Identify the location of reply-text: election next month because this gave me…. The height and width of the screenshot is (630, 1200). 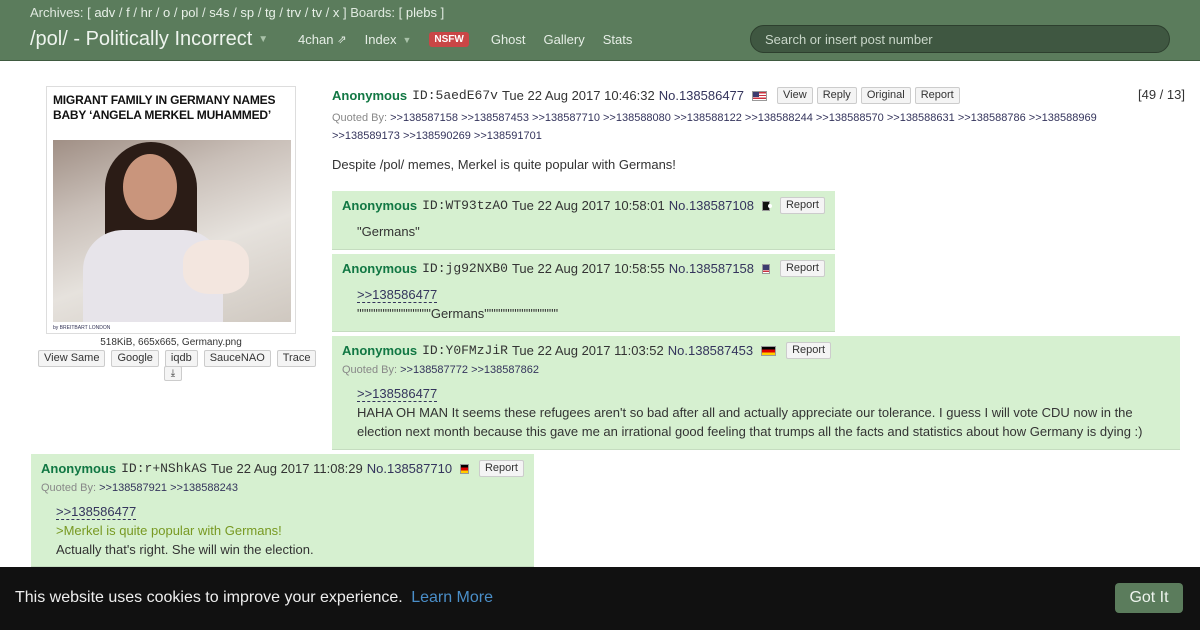
(750, 431).